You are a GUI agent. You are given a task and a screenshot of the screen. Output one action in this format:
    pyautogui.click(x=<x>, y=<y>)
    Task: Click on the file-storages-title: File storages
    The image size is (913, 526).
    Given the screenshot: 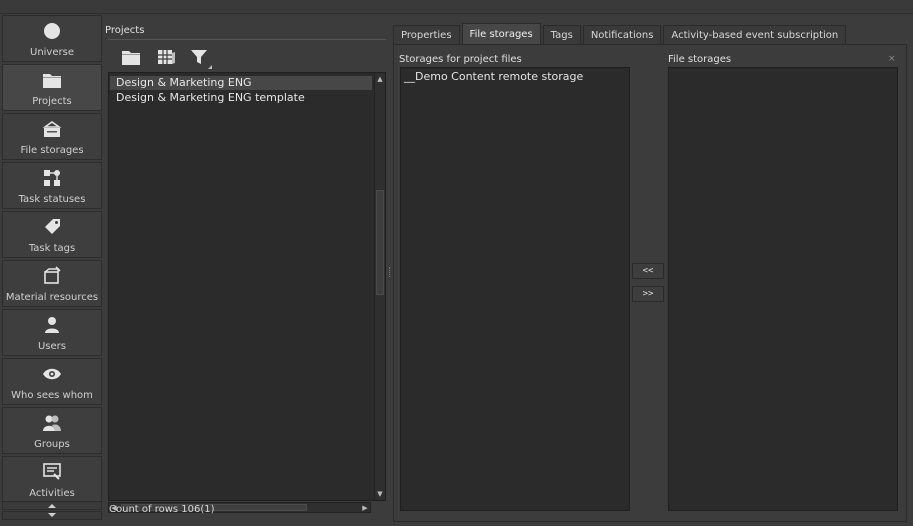 What is the action you would take?
    pyautogui.click(x=700, y=59)
    